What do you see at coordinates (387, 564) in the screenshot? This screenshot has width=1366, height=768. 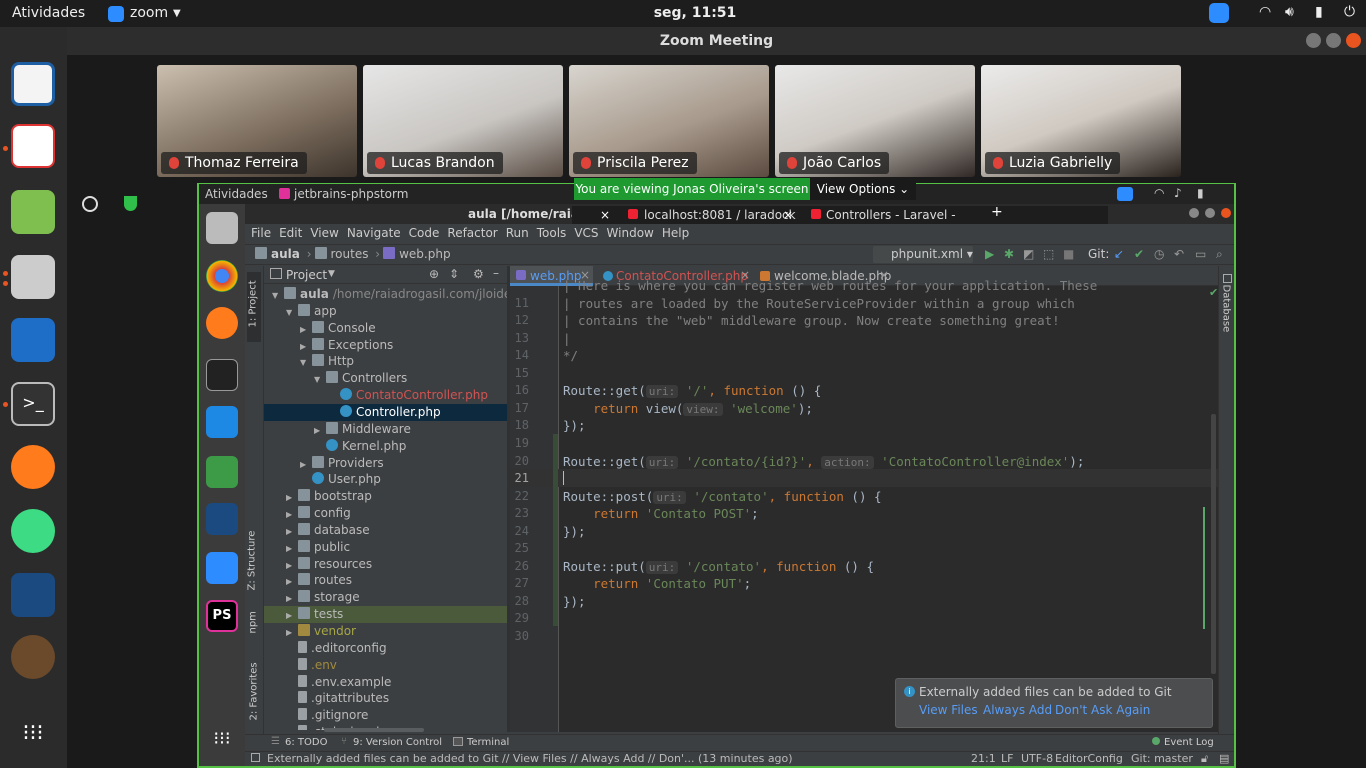 I see `tree-folder: ▶ resources` at bounding box center [387, 564].